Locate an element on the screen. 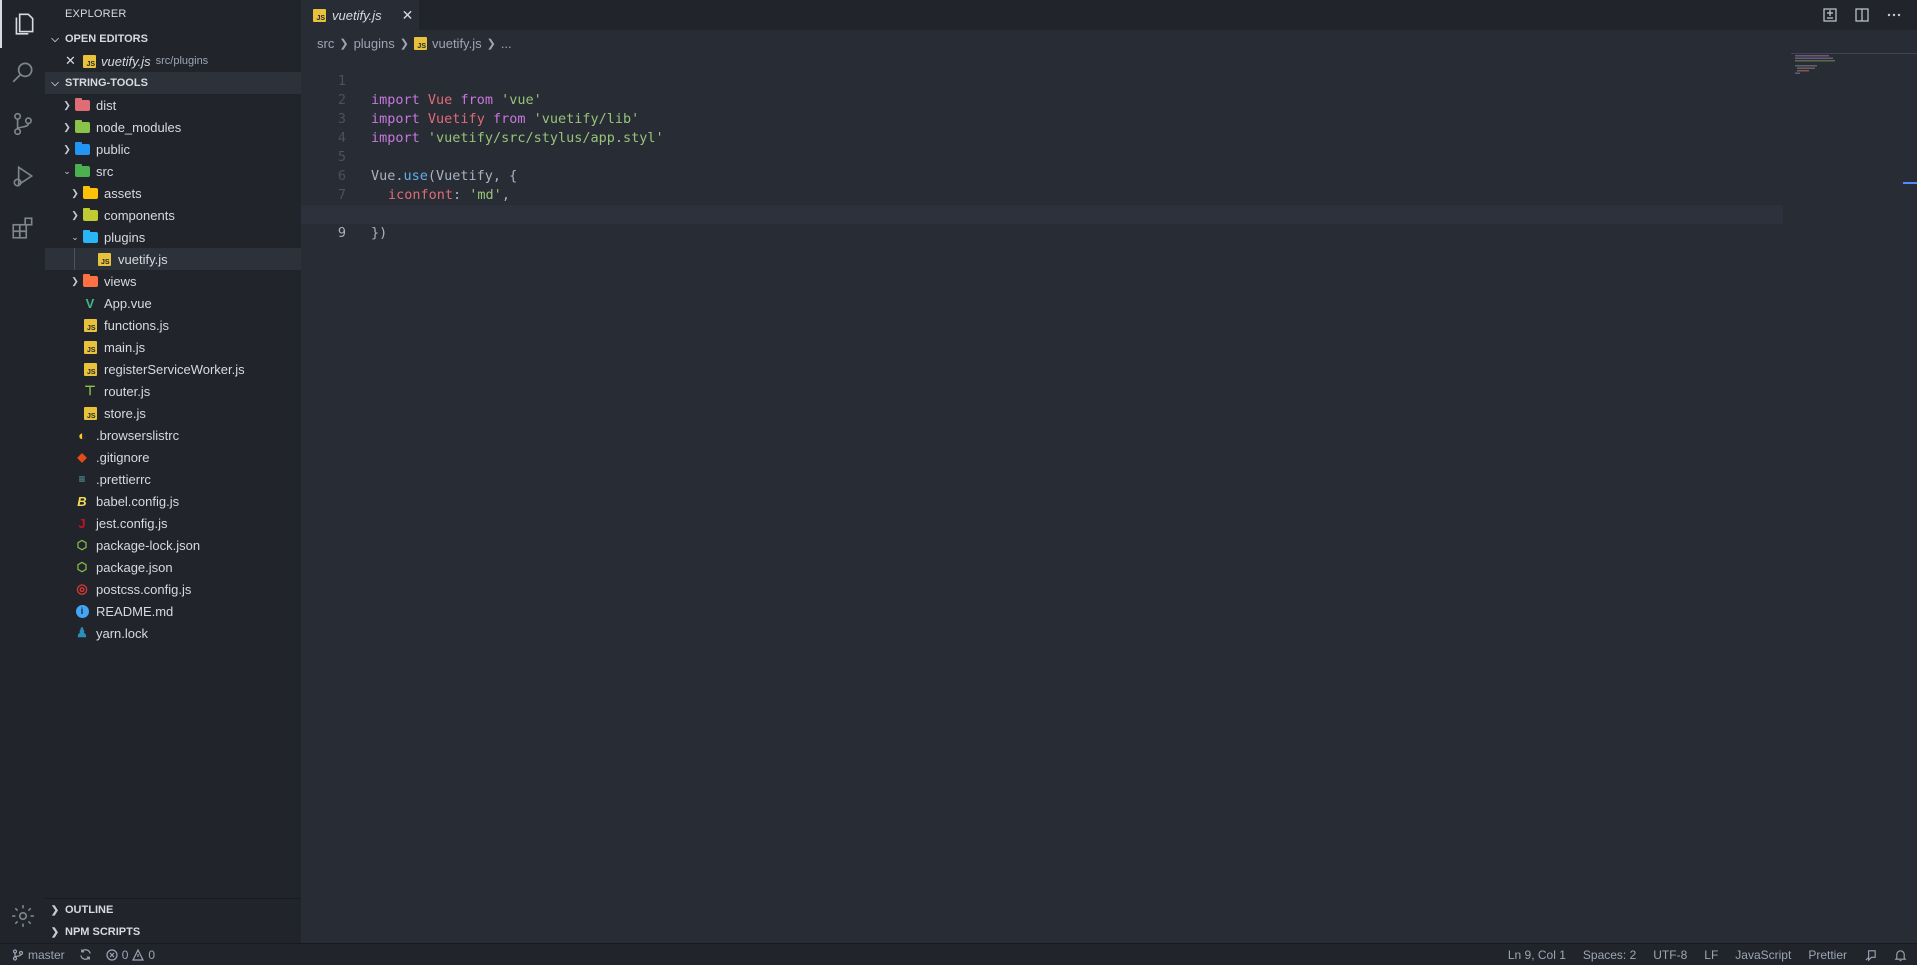 The image size is (1917, 965). code-line: 3 import 'vuetify/src/stylus/app.styl' is located at coordinates (1042, 118).